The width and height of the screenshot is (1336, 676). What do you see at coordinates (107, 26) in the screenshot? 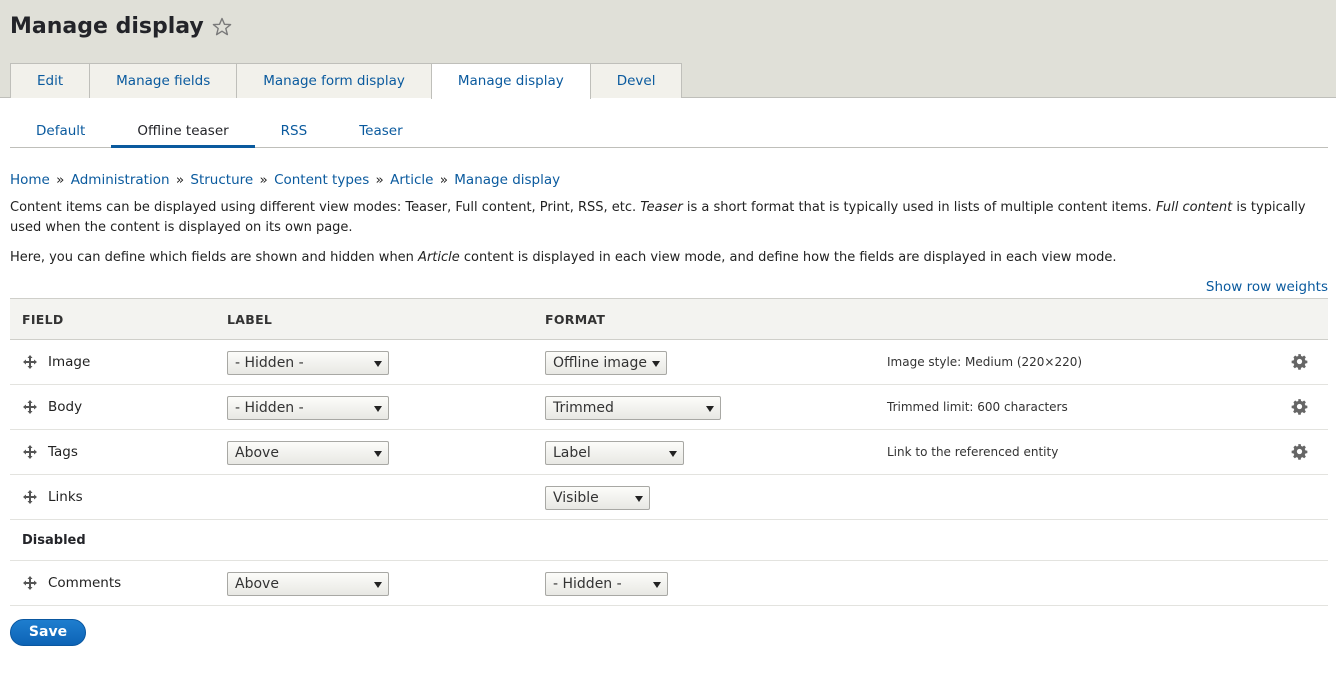
I see `page-title-text: Manage display` at bounding box center [107, 26].